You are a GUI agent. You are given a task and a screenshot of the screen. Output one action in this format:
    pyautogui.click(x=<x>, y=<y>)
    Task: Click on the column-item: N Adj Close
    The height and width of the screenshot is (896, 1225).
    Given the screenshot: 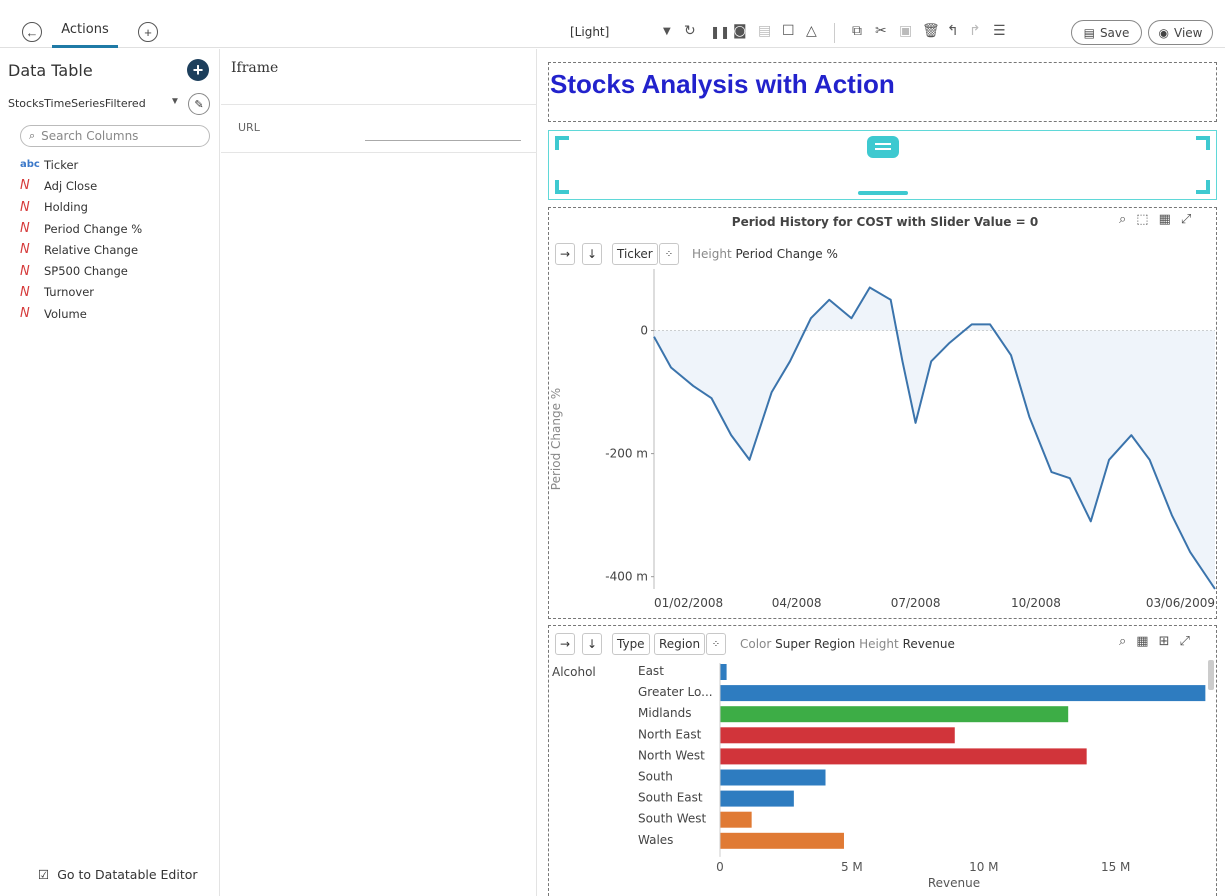 What is the action you would take?
    pyautogui.click(x=81, y=185)
    